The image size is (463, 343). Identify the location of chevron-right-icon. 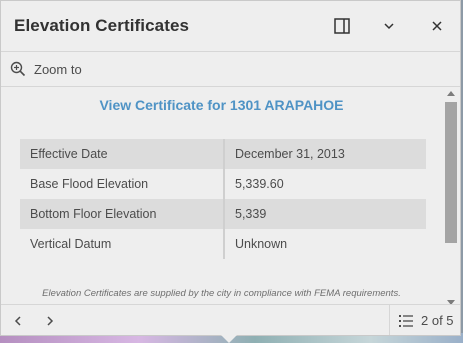
(50, 321).